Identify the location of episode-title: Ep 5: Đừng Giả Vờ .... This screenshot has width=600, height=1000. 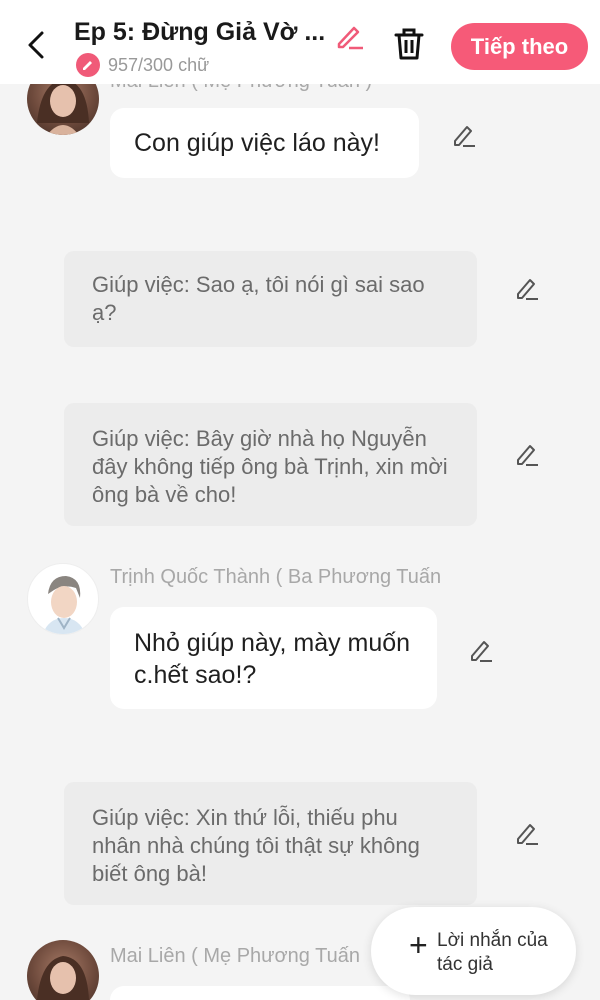
(199, 32).